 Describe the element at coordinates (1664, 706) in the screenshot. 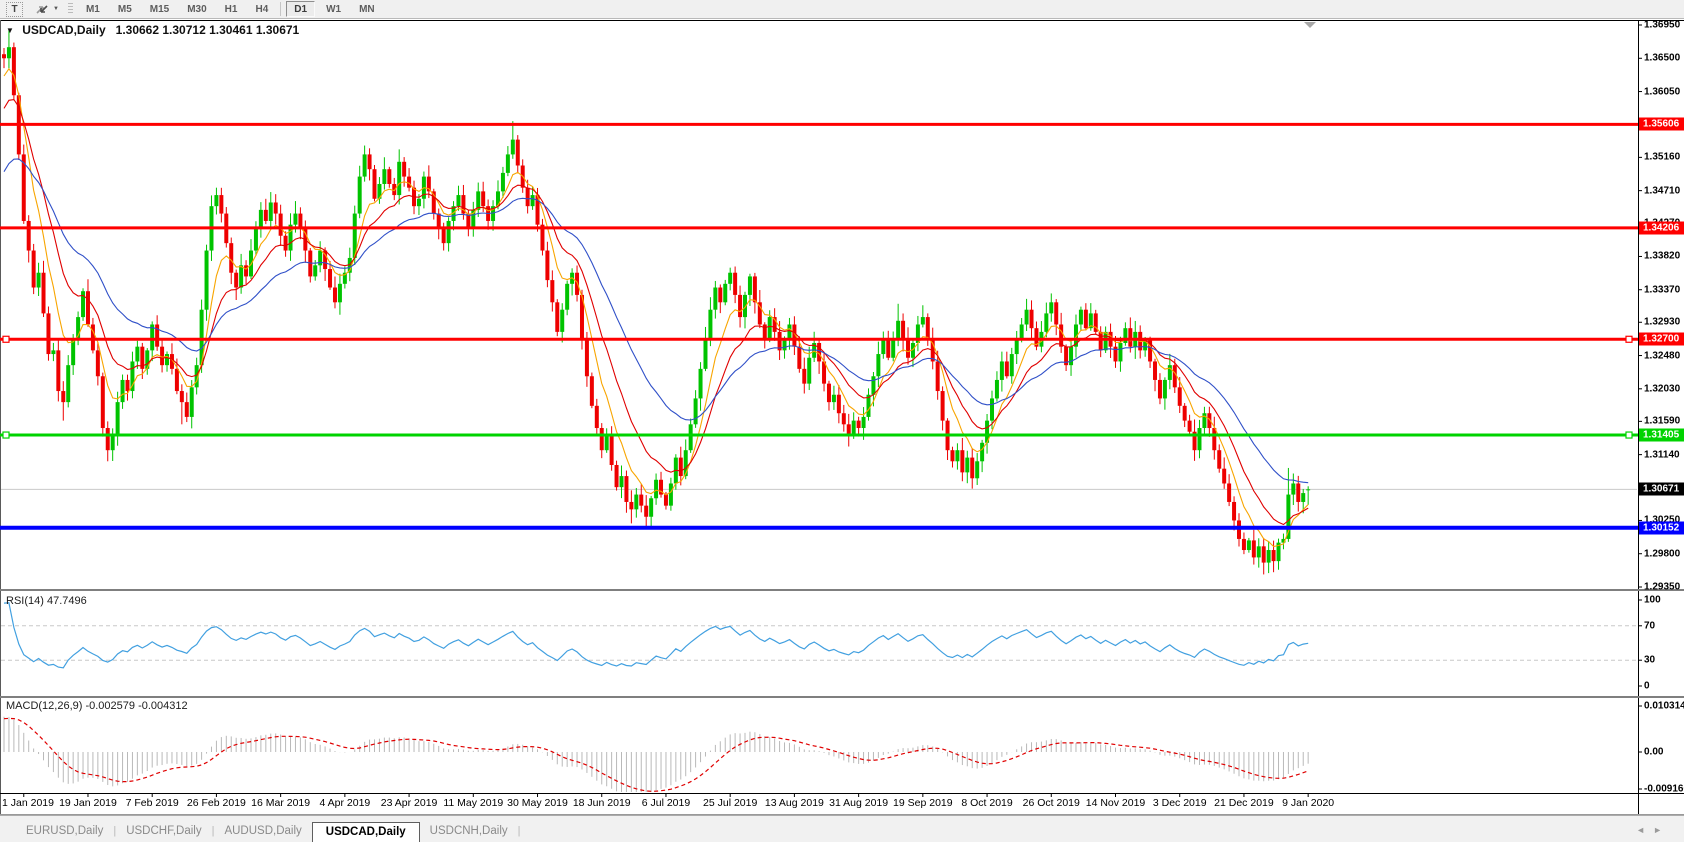

I see `macd-tick-label: 0.010314` at that location.